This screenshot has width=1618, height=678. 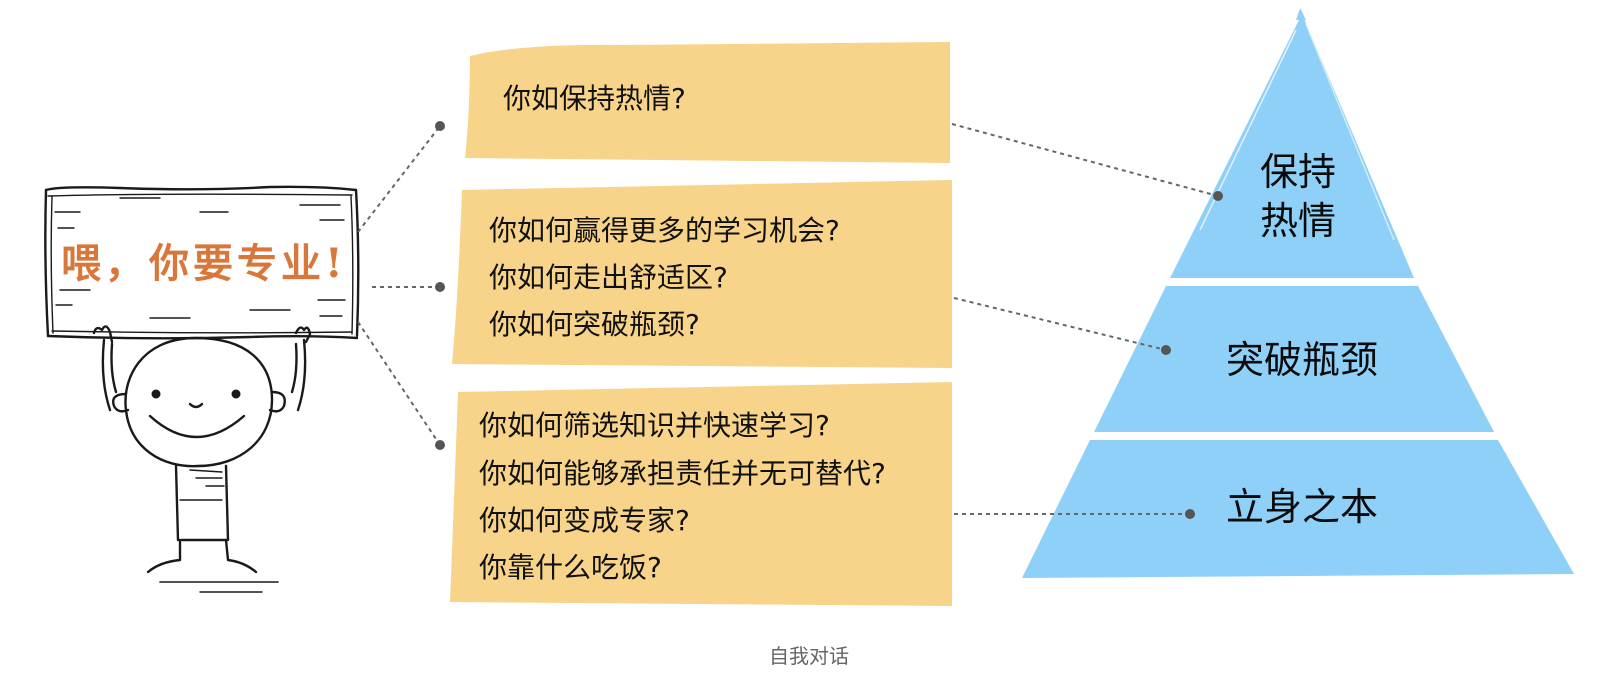 I want to click on pyramid-top-label-line1: 保持, so click(x=1298, y=172).